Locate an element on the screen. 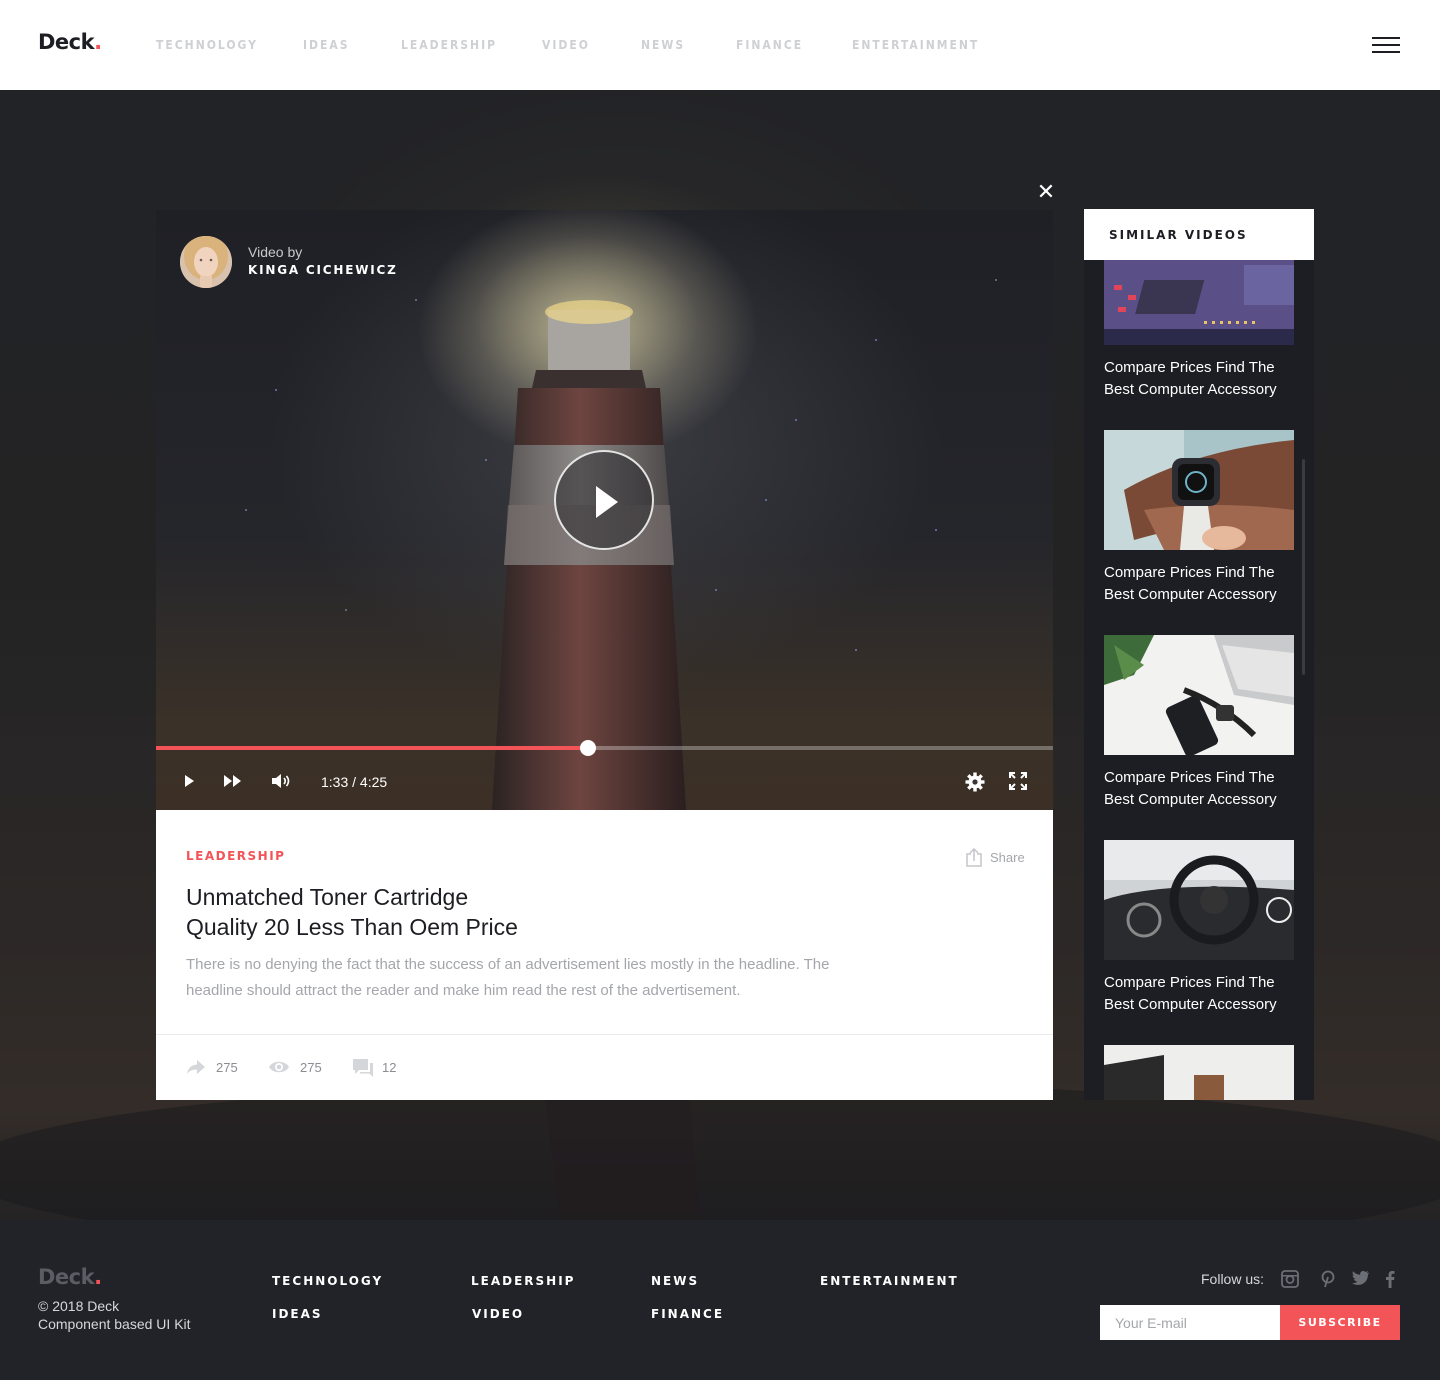 The width and height of the screenshot is (1440, 1380). avatar is located at coordinates (206, 262).